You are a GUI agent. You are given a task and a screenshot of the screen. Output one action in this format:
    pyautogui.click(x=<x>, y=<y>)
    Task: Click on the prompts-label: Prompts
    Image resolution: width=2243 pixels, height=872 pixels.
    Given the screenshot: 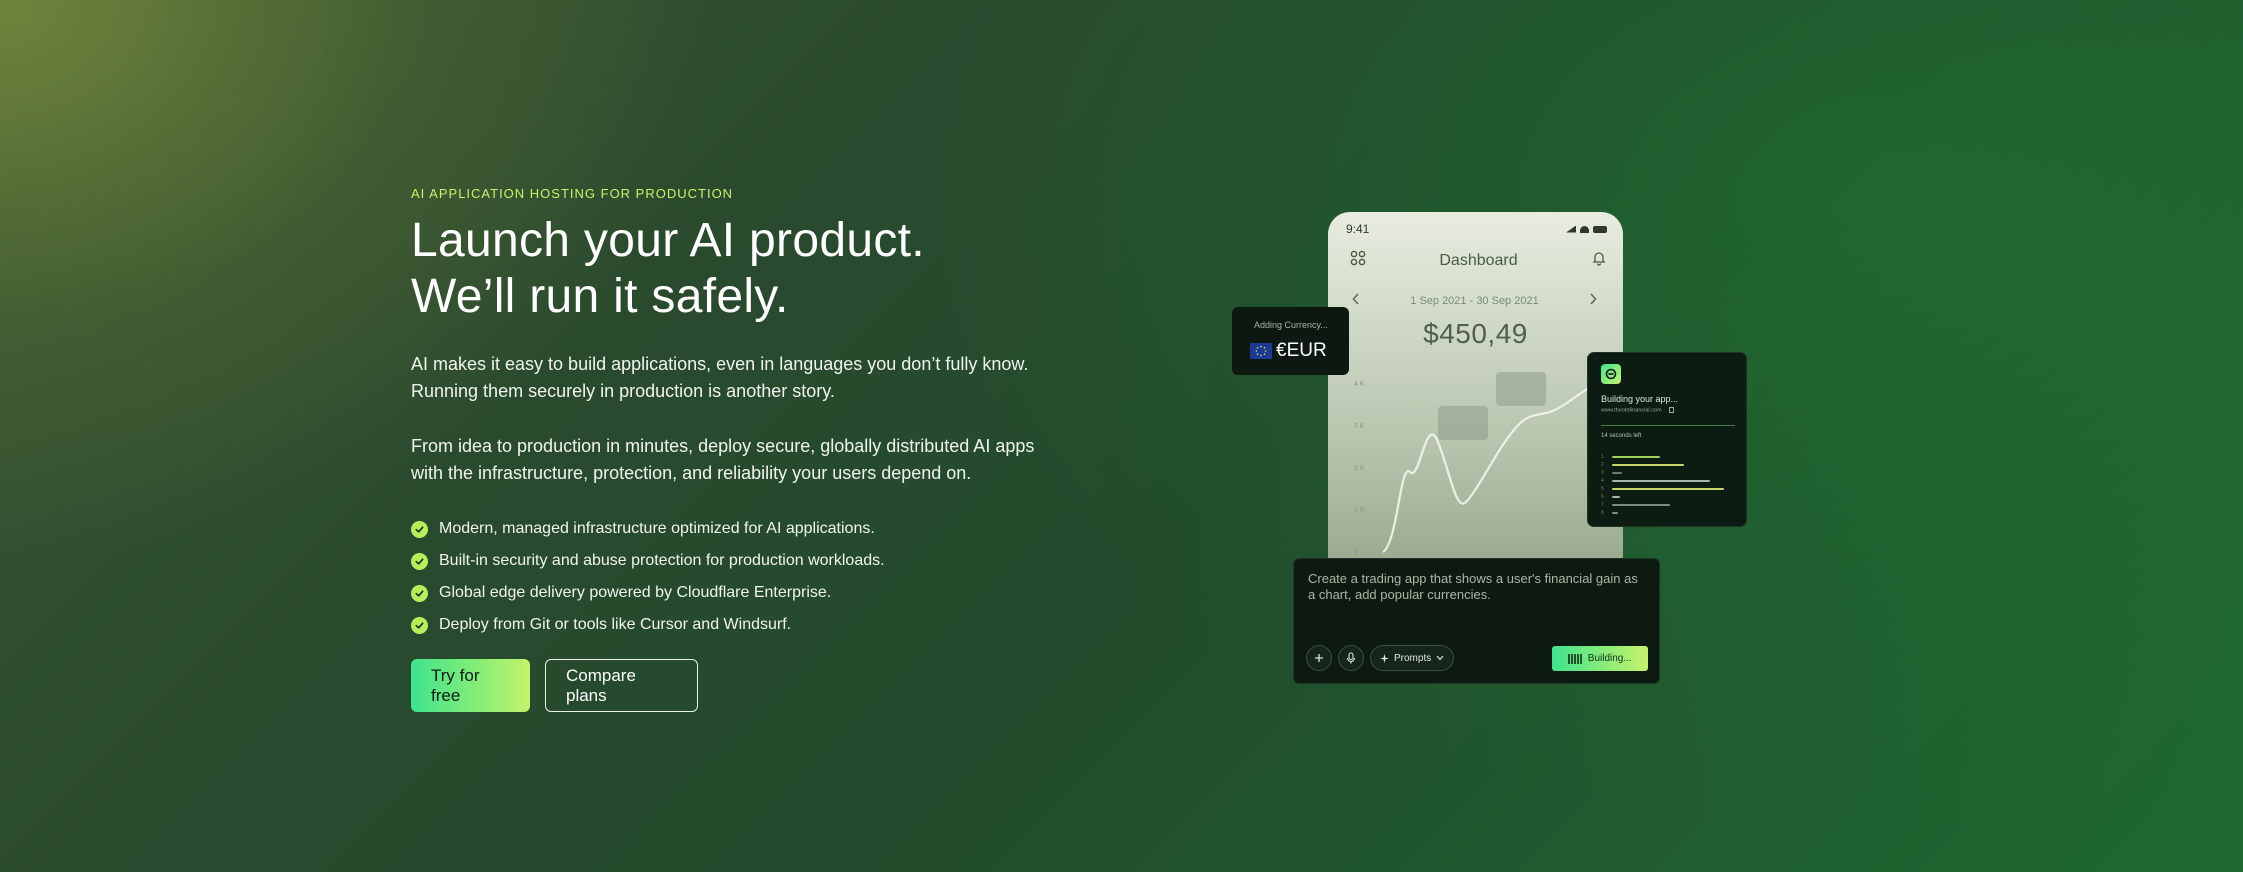 What is the action you would take?
    pyautogui.click(x=1413, y=658)
    